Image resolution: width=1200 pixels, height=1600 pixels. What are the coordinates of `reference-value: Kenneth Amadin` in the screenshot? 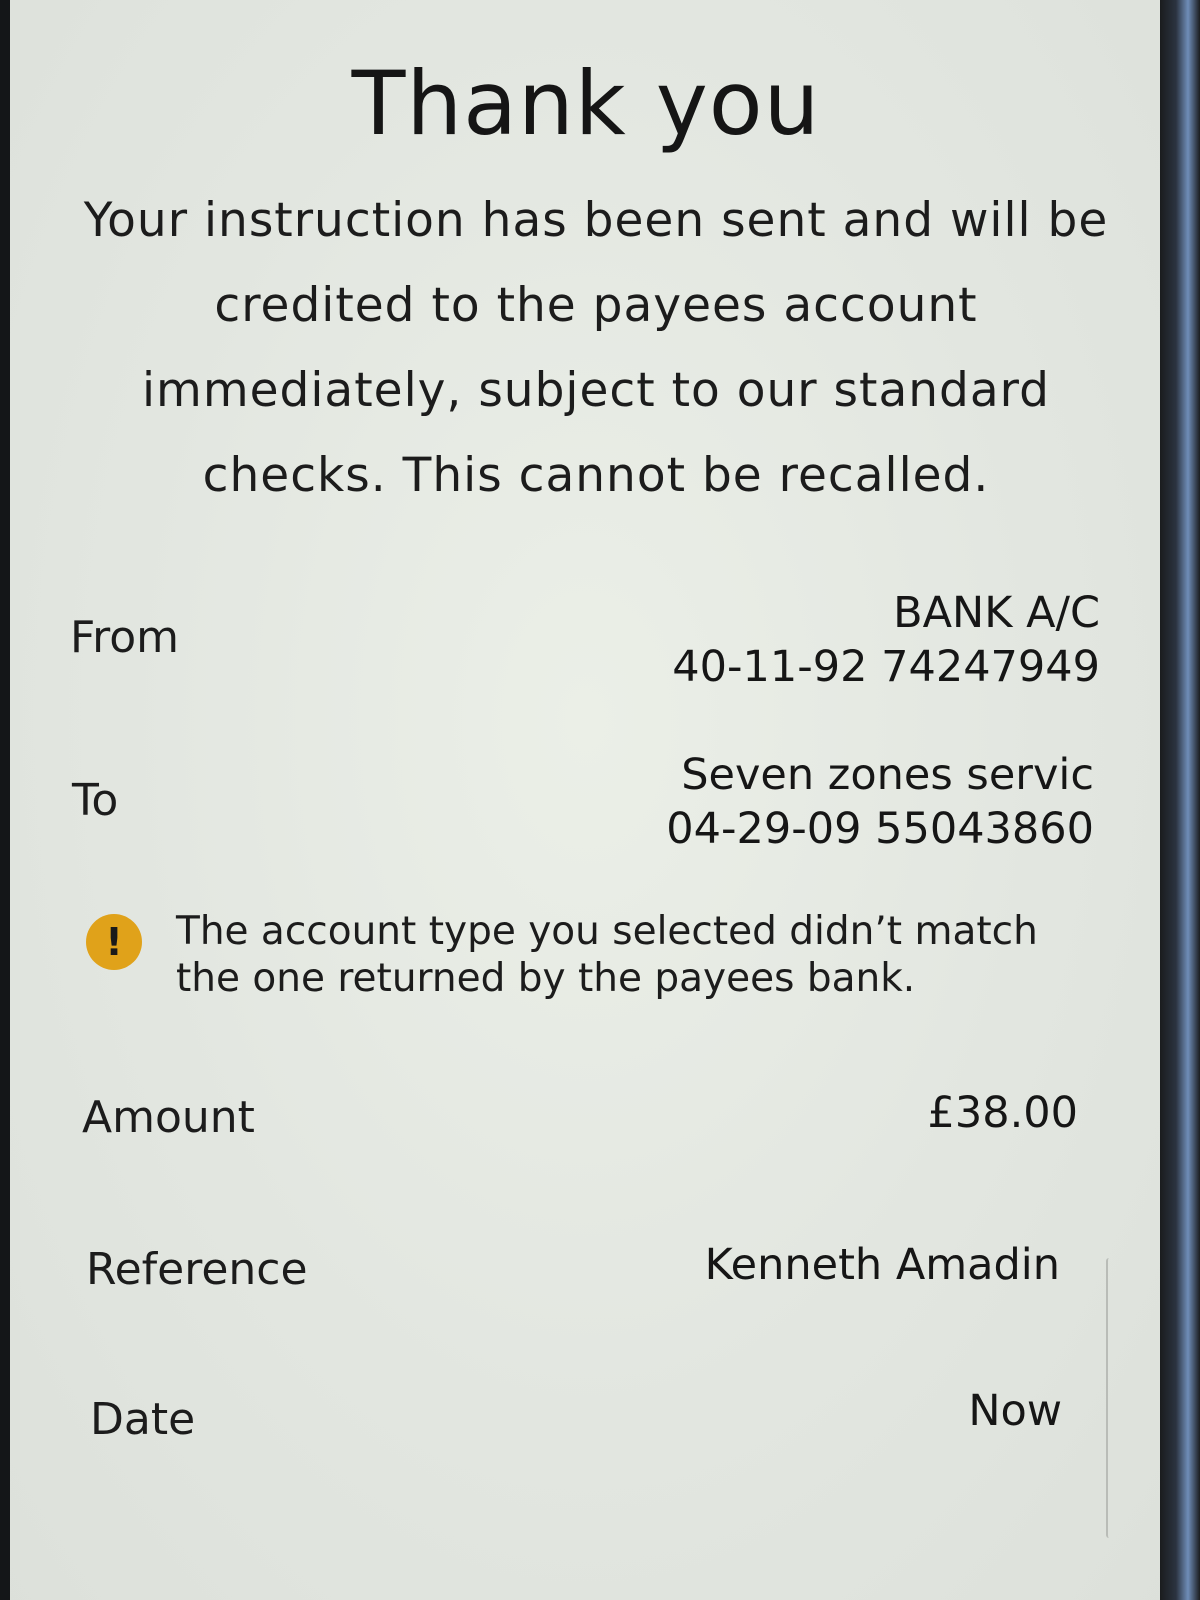 It's located at (882, 1265).